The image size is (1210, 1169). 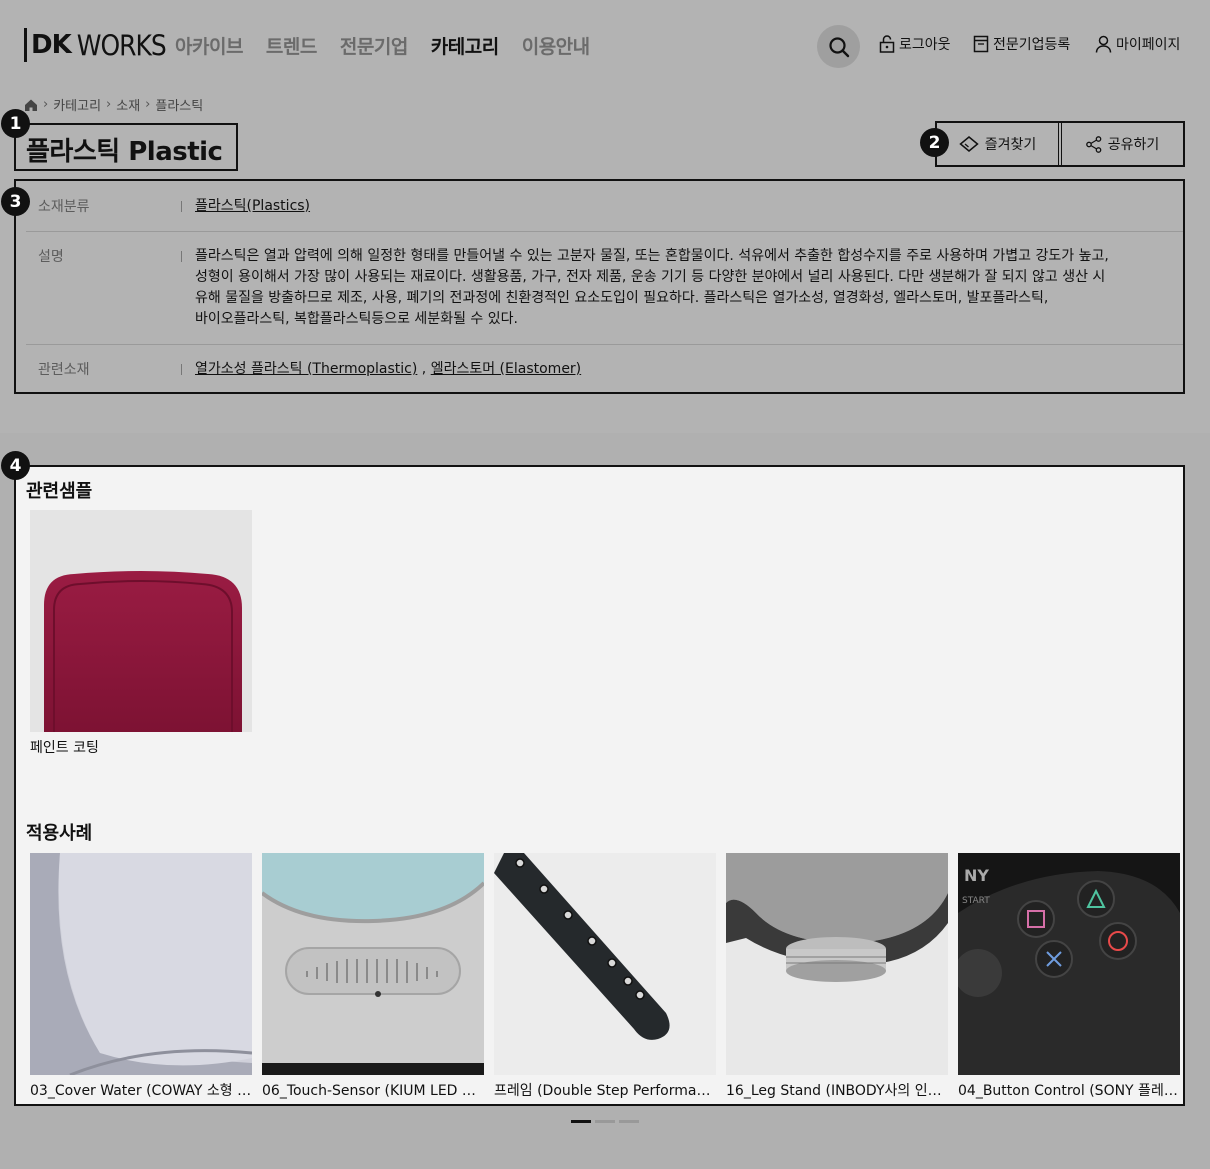 I want to click on category-link: 플라스틱(Plastics), so click(x=252, y=206).